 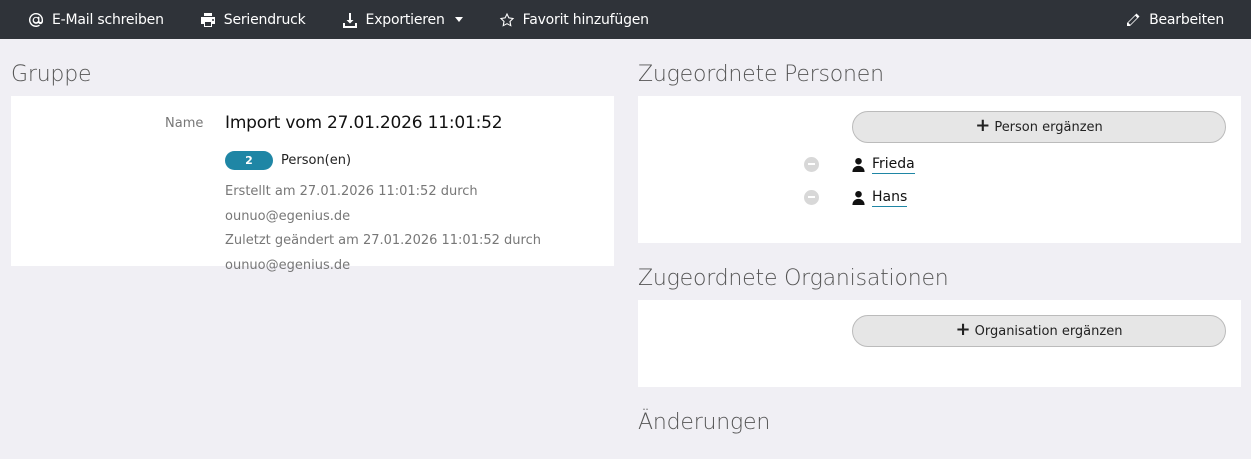 What do you see at coordinates (1186, 19) in the screenshot?
I see `edit-label: Bearbeiten` at bounding box center [1186, 19].